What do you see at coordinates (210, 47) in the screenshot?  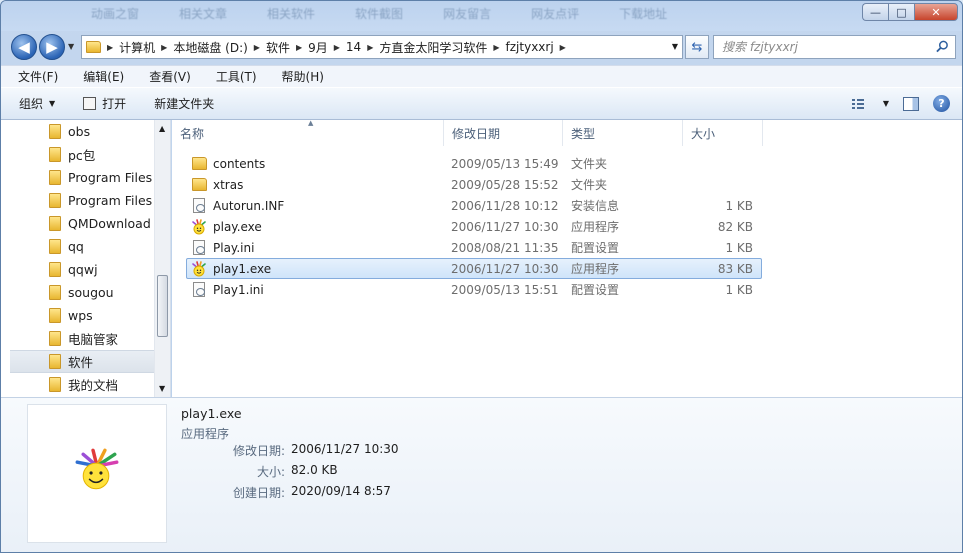 I see `breadcrumb-item: 本地磁盘 (D:)` at bounding box center [210, 47].